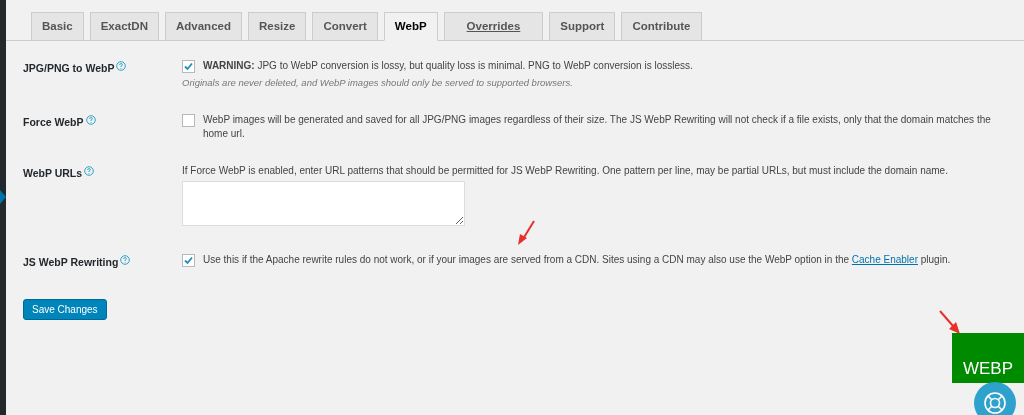 The width and height of the screenshot is (1024, 415). I want to click on setting-label: WebP URLs, so click(53, 173).